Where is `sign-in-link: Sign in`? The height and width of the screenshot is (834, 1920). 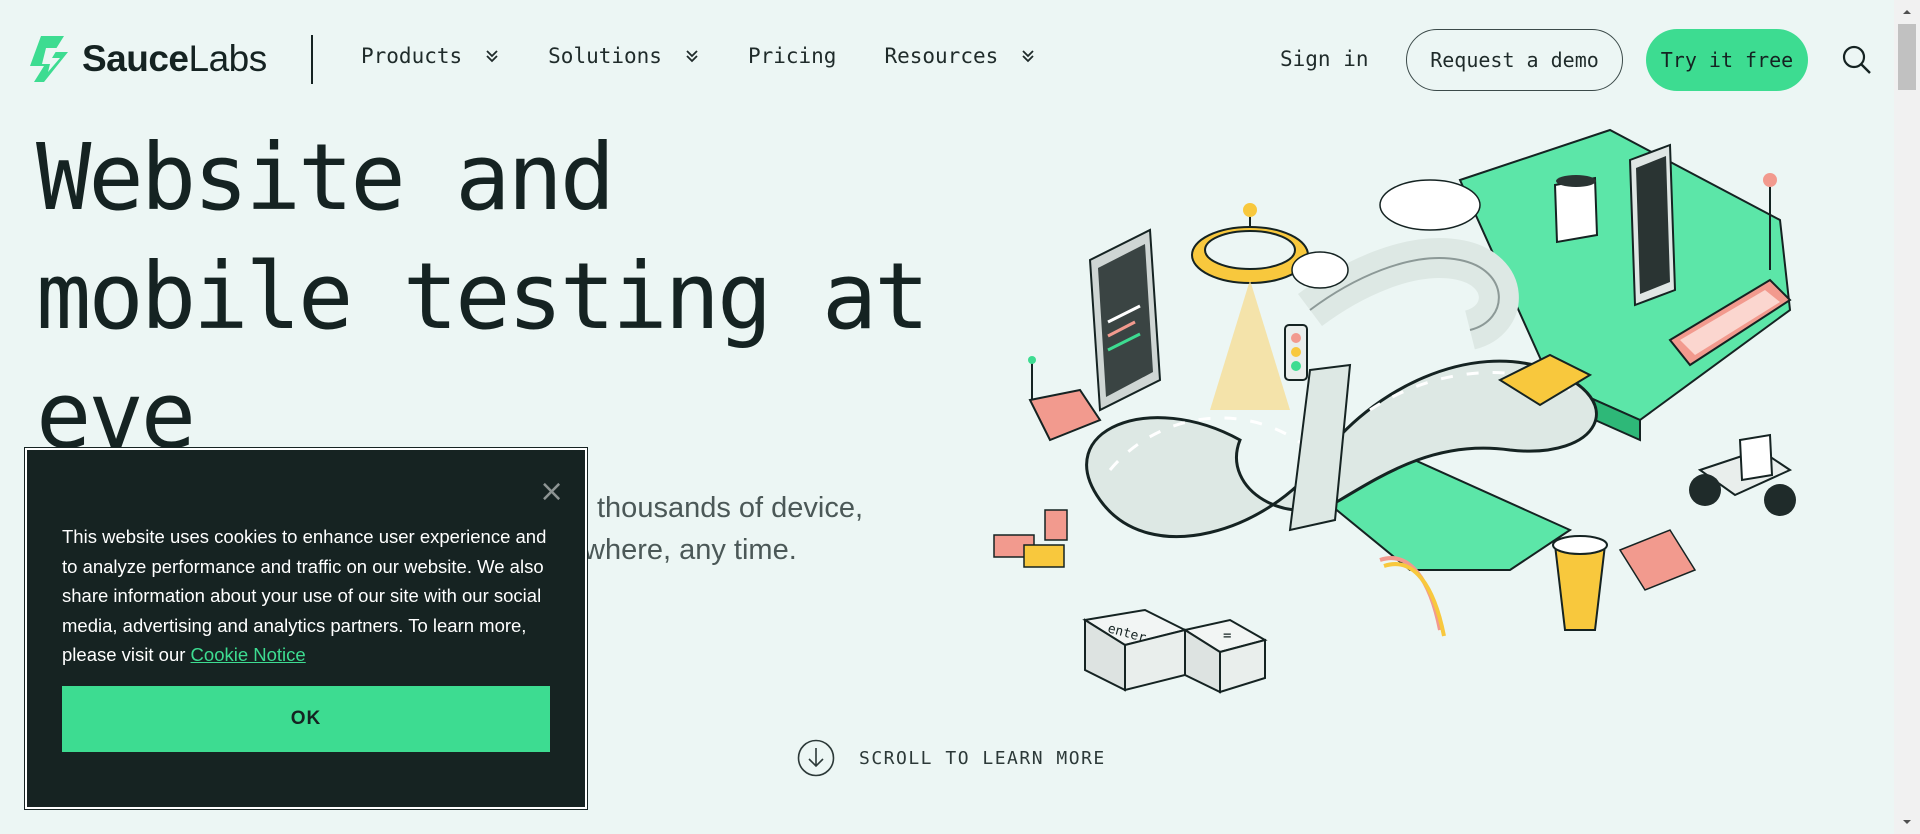 sign-in-link: Sign in is located at coordinates (1324, 59).